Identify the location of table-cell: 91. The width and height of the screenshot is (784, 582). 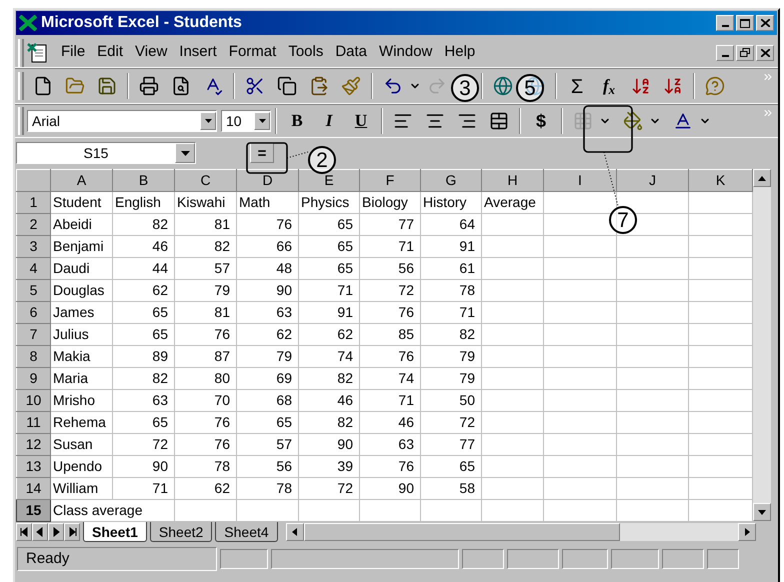
(467, 246).